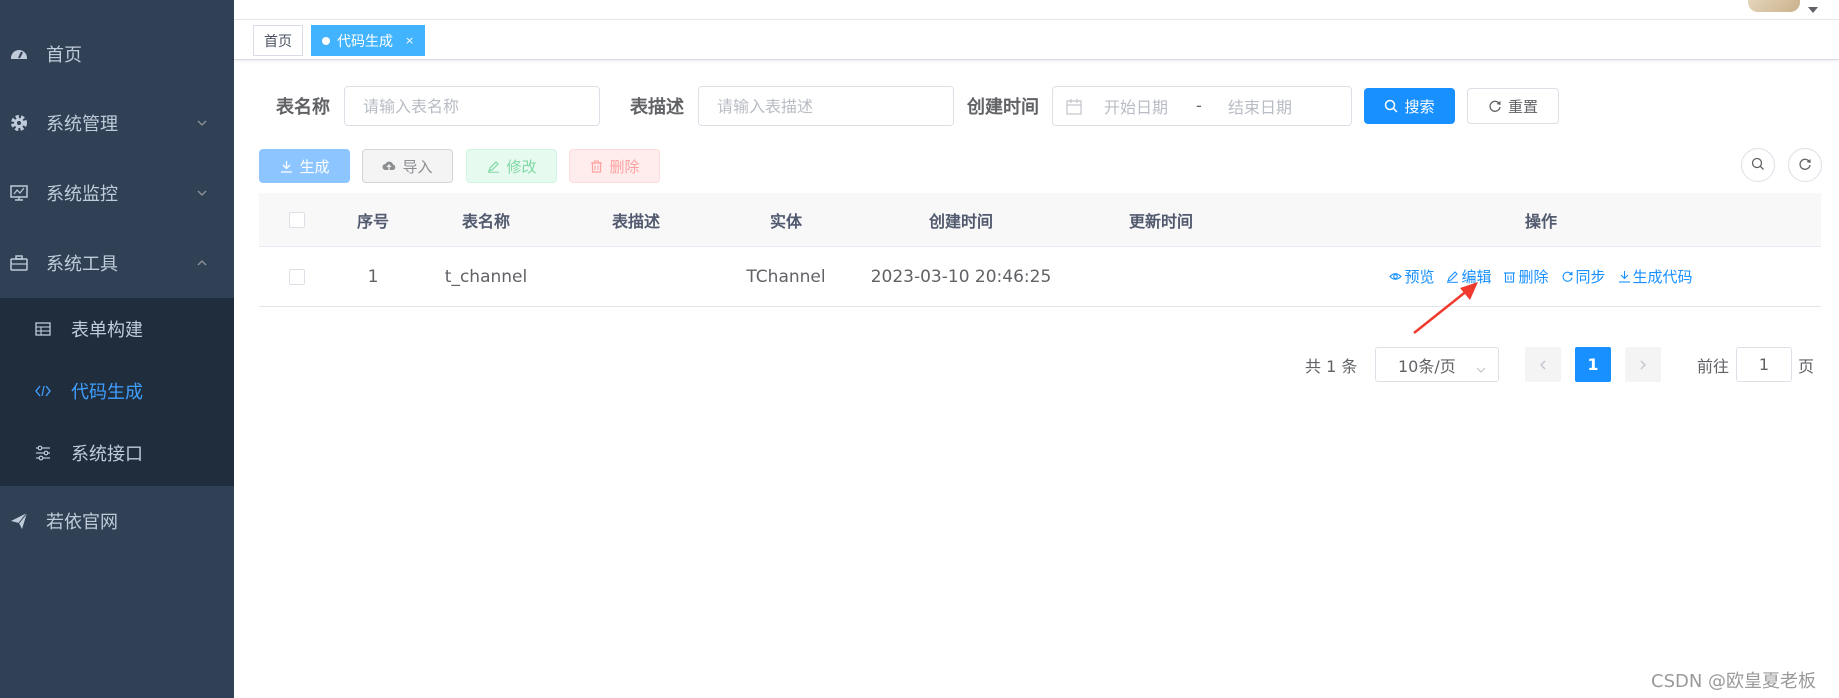  Describe the element at coordinates (43, 453) in the screenshot. I see `sliders-icon` at that location.